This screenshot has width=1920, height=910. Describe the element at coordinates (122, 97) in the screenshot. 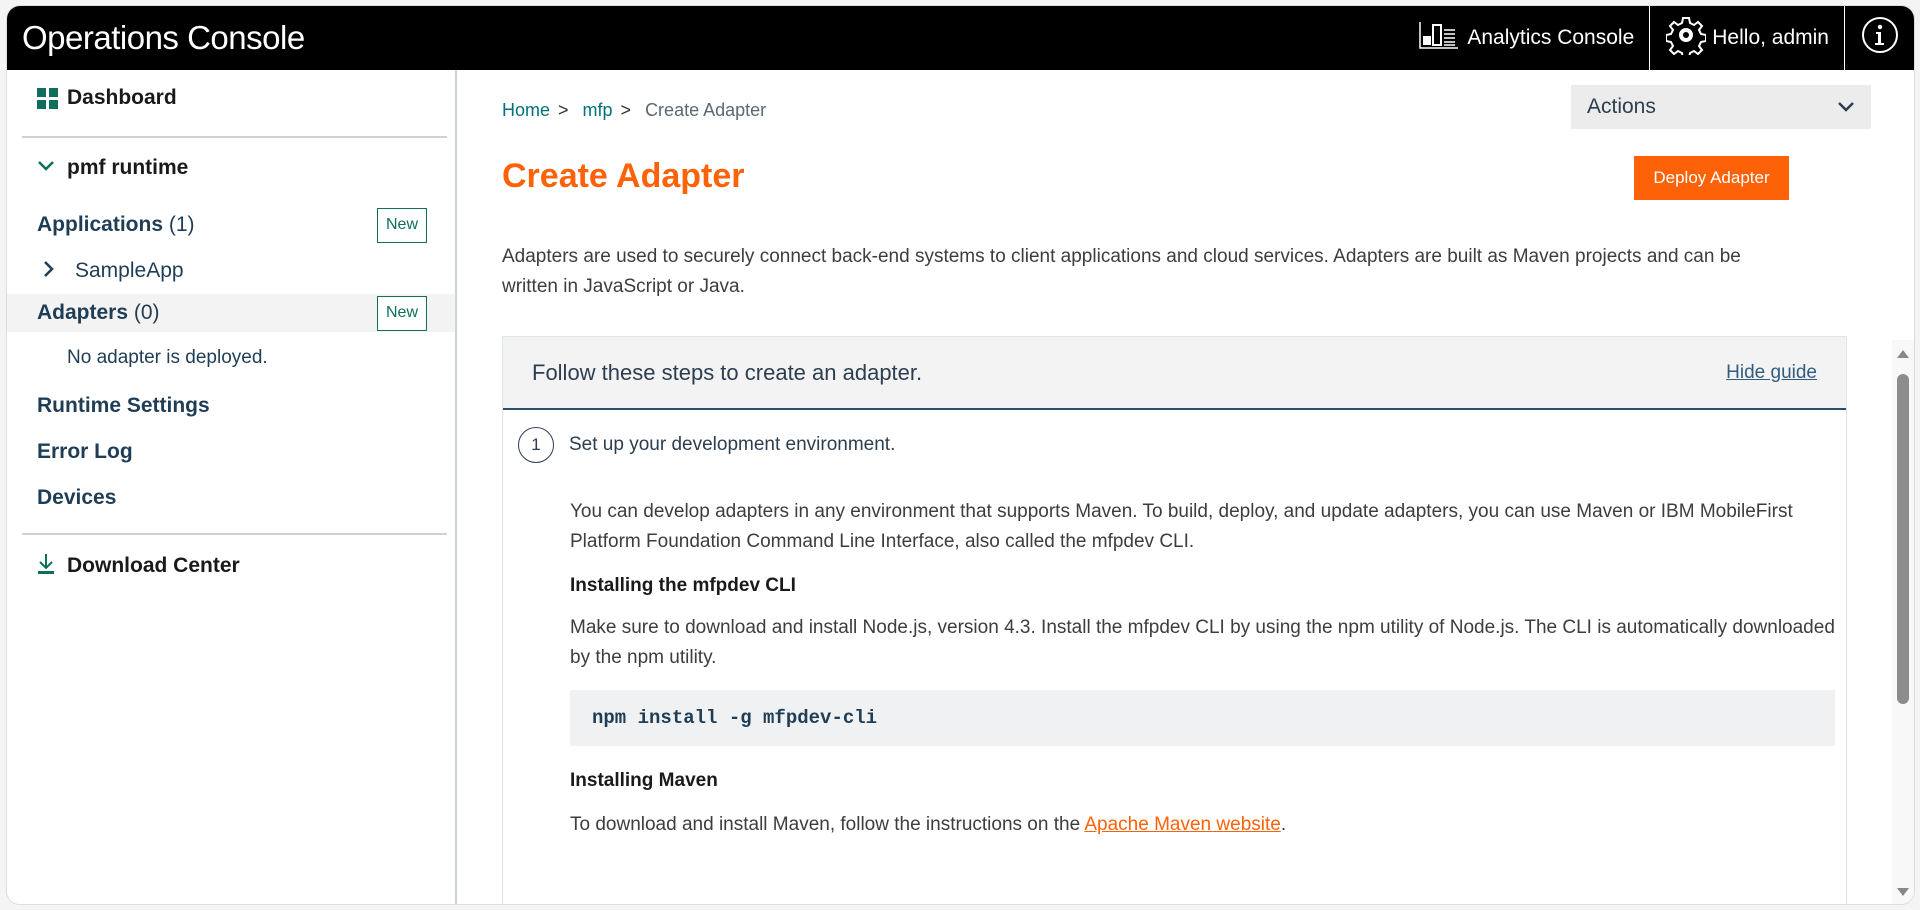

I see `dashboard-label: Dashboard` at that location.